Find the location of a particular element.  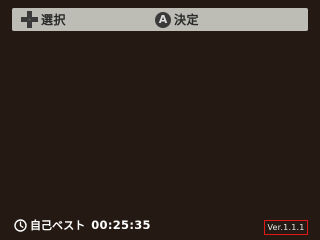

confirm-hint: A 決定 is located at coordinates (177, 19).